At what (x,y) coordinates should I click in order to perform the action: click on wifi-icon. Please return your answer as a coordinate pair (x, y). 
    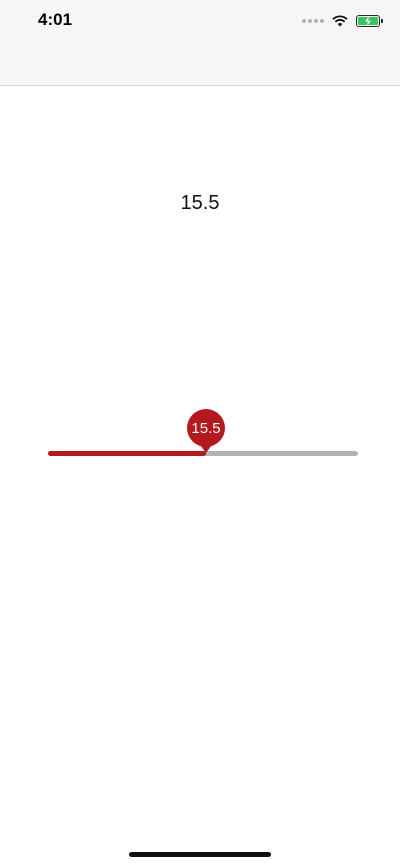
    Looking at the image, I should click on (340, 21).